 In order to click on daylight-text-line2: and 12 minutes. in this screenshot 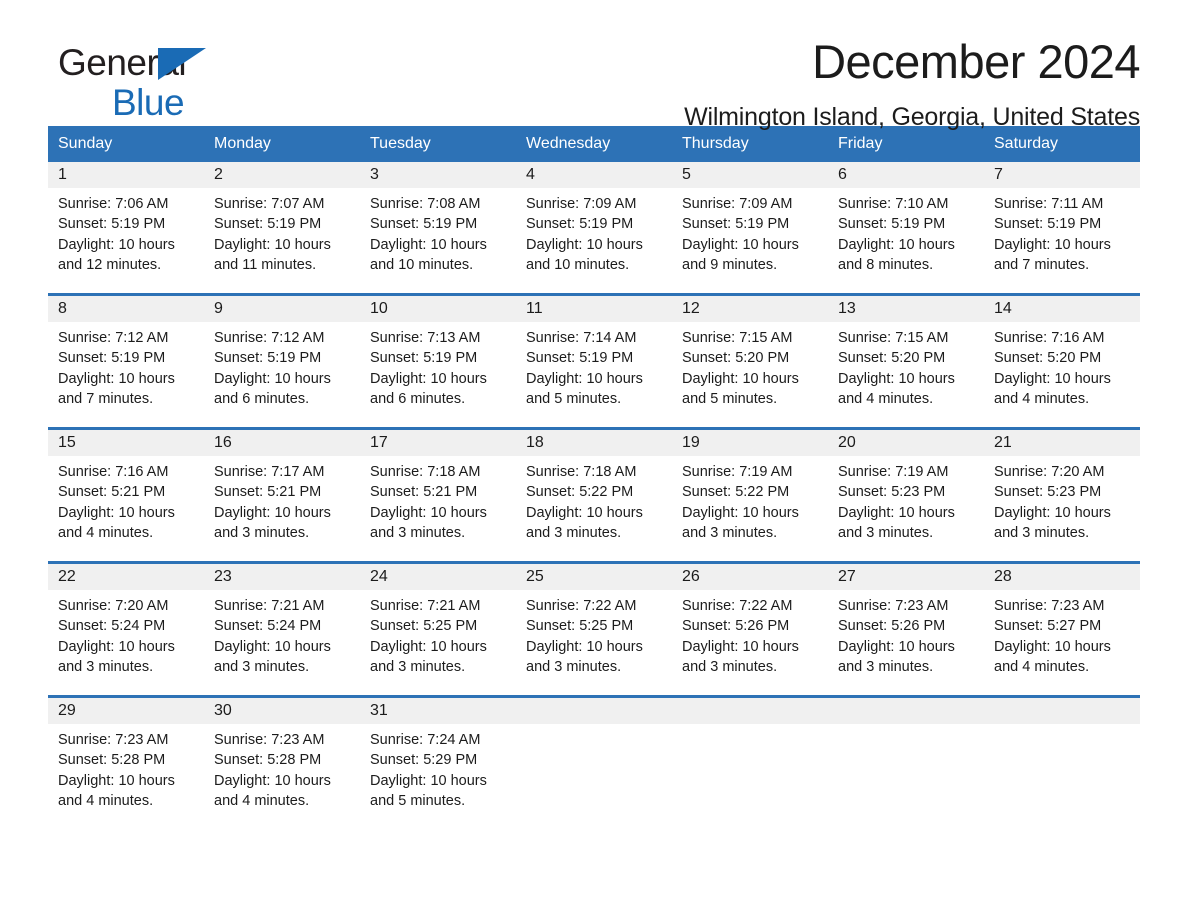, I will do `click(110, 264)`.